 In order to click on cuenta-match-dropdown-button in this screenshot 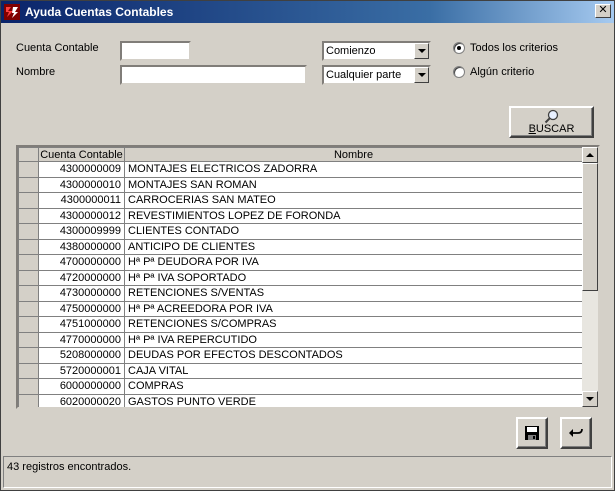, I will do `click(421, 51)`.